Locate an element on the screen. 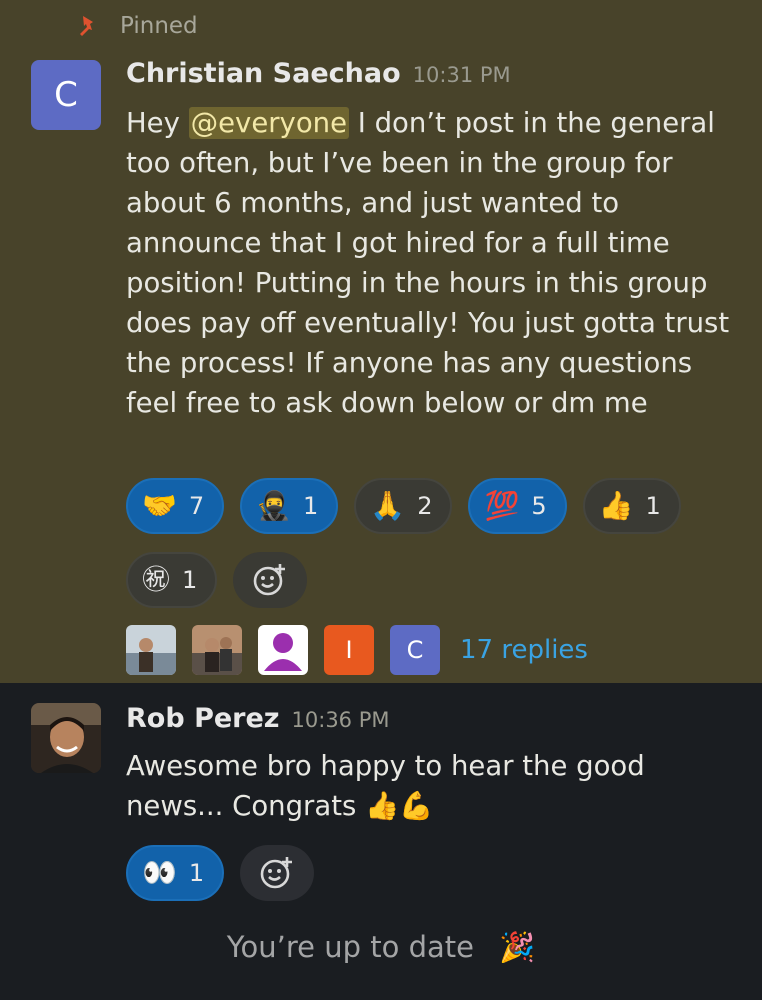  reaction-chip: 👀 1 is located at coordinates (175, 873).